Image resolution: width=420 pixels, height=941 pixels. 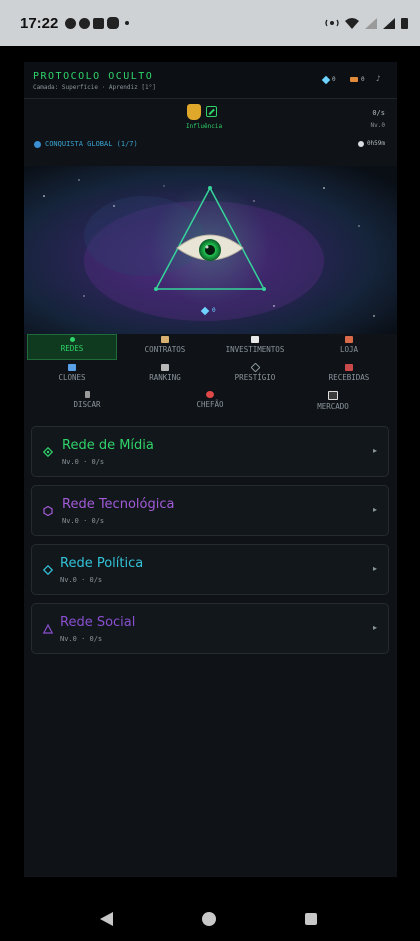 I want to click on recents-icon, so click(x=311, y=919).